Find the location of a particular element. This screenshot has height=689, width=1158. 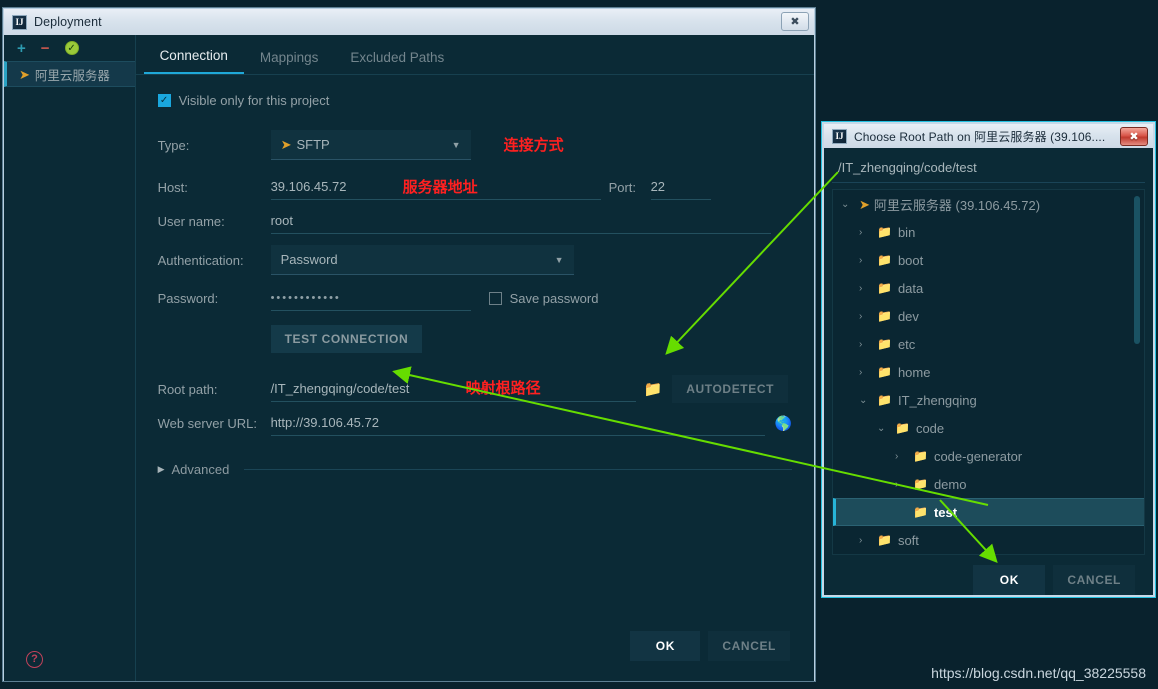

visible-only-label: Visible only for this project is located at coordinates (254, 100).